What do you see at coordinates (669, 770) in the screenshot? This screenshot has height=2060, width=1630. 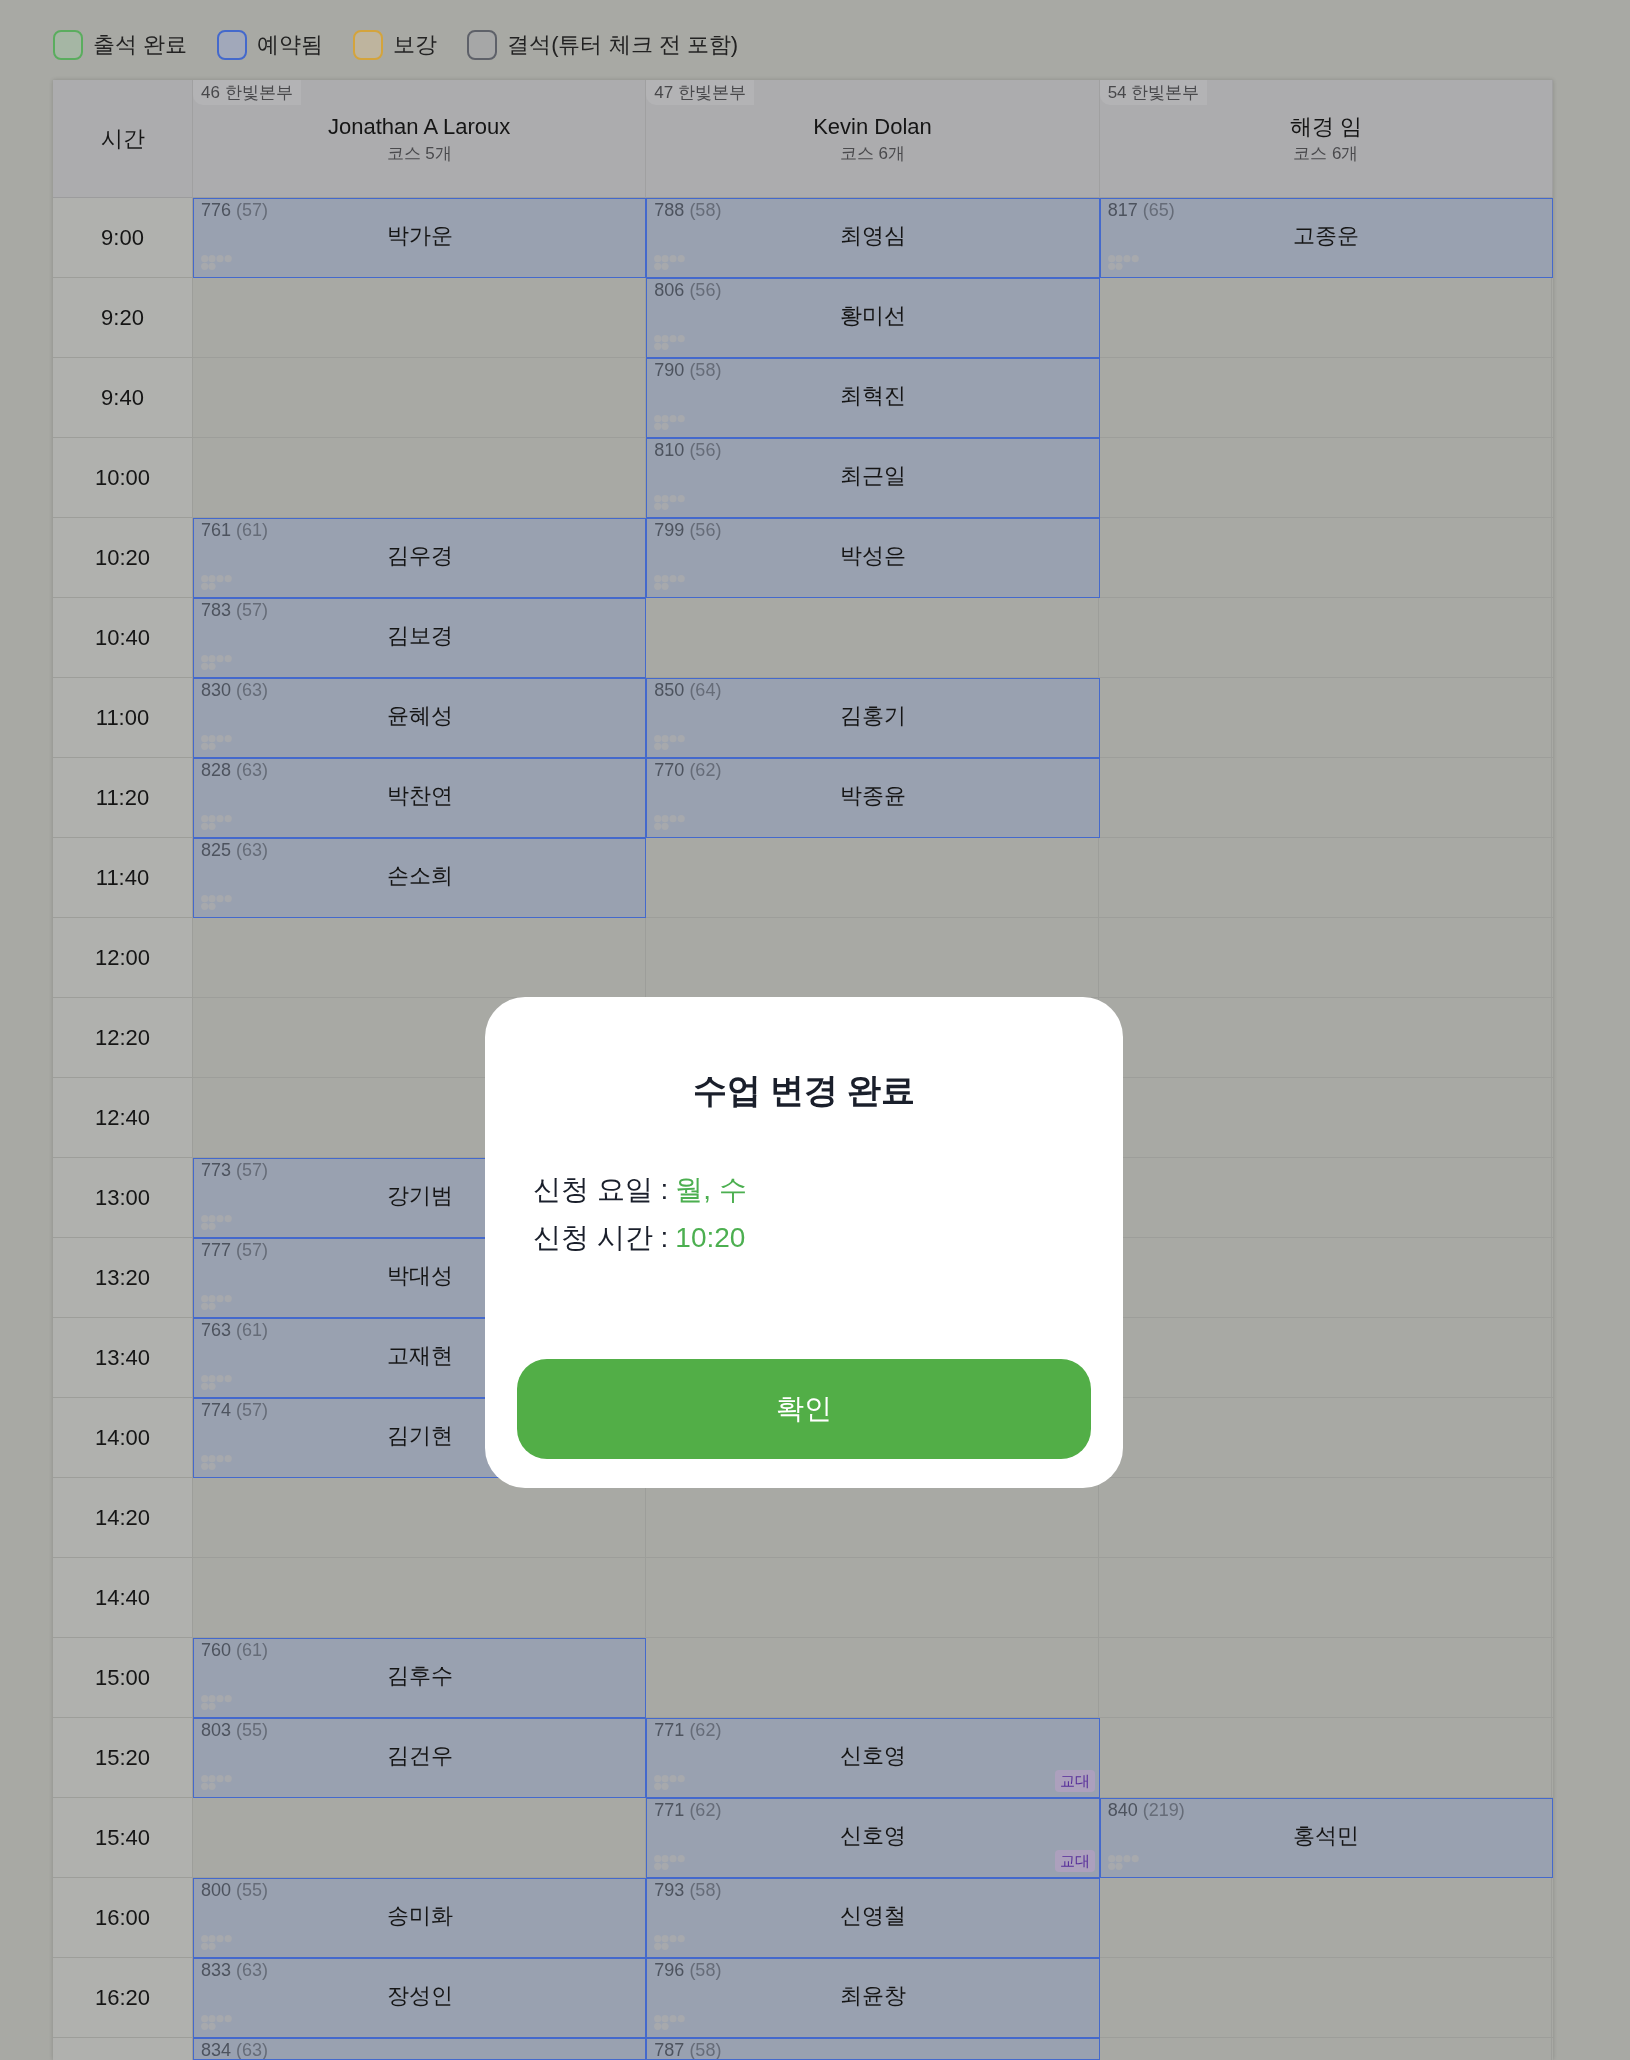 I see `lesson-number: 770` at bounding box center [669, 770].